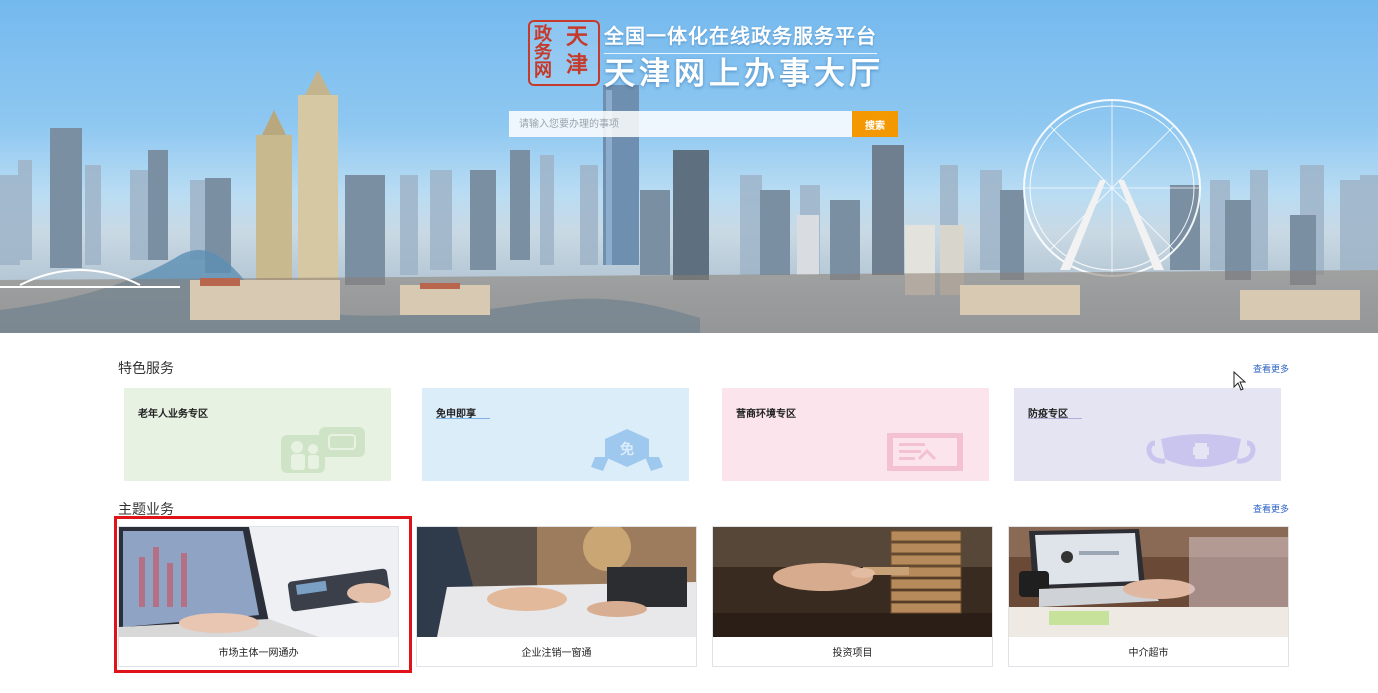 Image resolution: width=1378 pixels, height=693 pixels. I want to click on topic-card-investment-projects: 投资项目, so click(852, 596).